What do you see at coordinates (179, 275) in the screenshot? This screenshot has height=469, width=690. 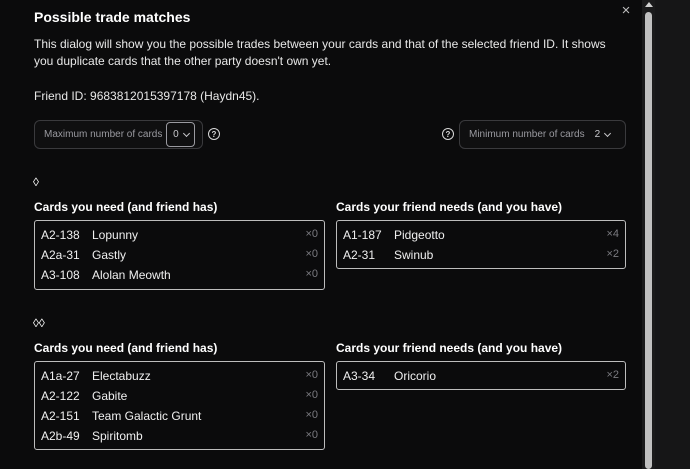 I see `list-item: A3-108 Alolan Meowth ×0` at bounding box center [179, 275].